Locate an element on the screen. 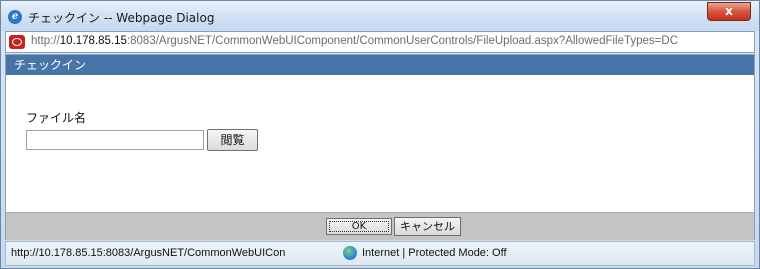  button-bar: OK キャンセル is located at coordinates (380, 226).